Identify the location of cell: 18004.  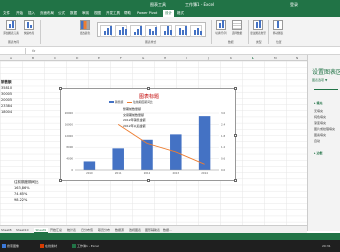
(6, 112).